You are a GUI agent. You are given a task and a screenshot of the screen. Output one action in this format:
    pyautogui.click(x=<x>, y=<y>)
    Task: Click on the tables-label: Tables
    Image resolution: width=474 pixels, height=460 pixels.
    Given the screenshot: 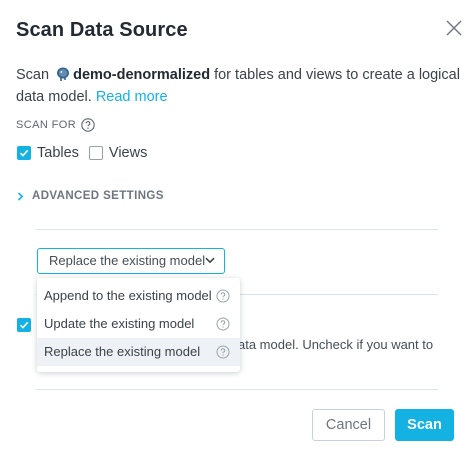 What is the action you would take?
    pyautogui.click(x=58, y=153)
    